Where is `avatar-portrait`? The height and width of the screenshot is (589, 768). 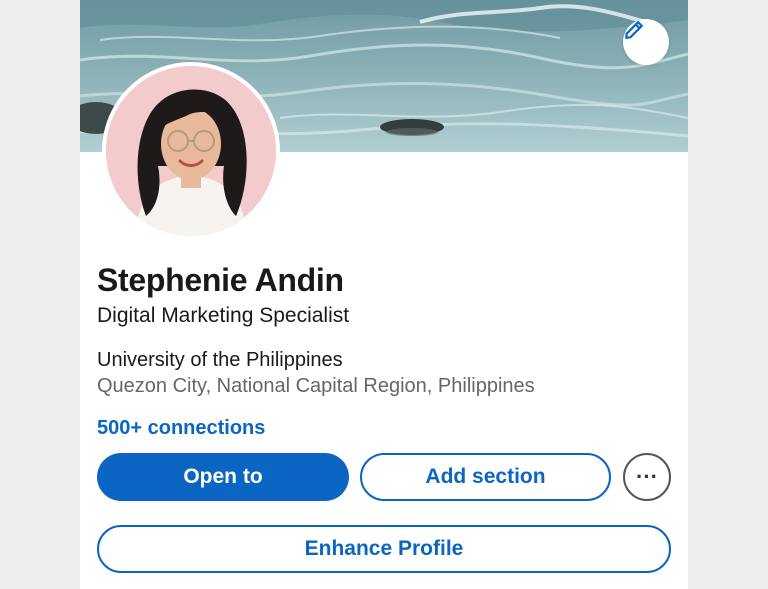
avatar-portrait is located at coordinates (191, 151).